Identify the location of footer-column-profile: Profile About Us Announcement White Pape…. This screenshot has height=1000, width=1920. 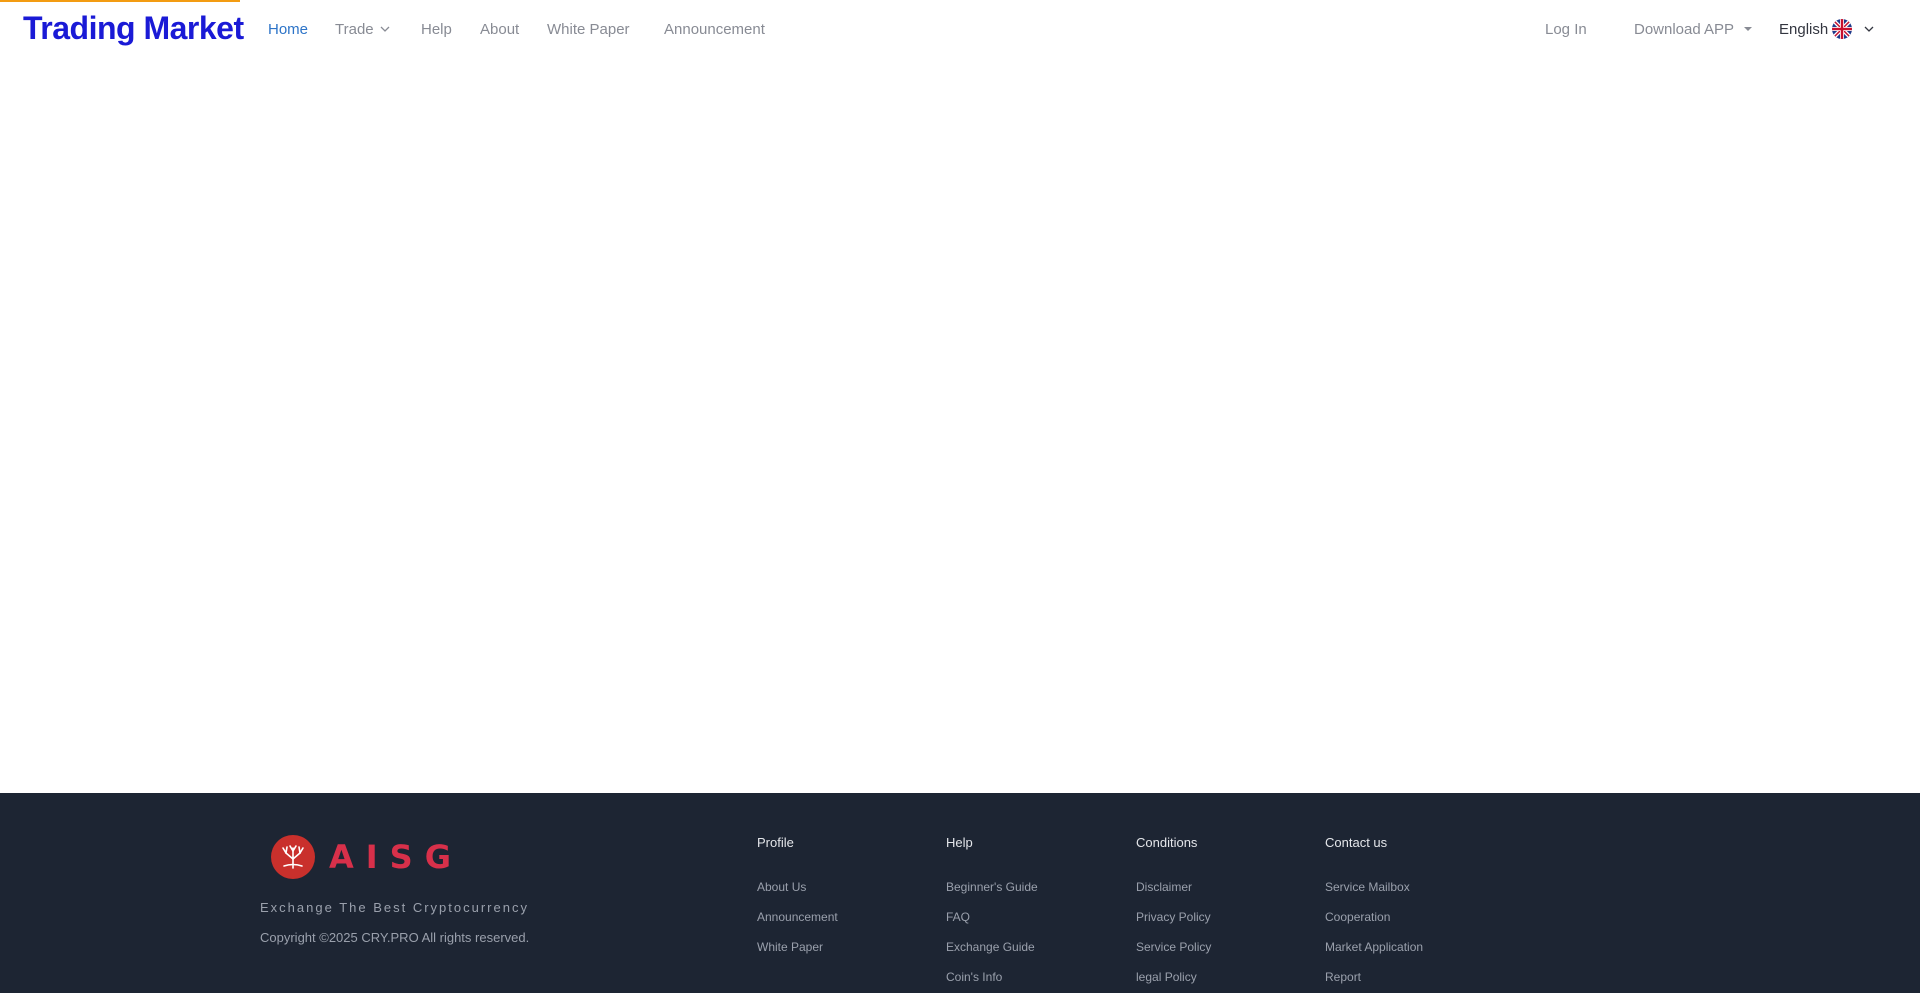
(797, 902).